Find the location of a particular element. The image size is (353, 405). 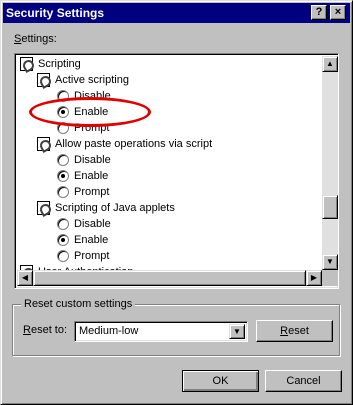

red-highlight-ellipse is located at coordinates (90, 112).